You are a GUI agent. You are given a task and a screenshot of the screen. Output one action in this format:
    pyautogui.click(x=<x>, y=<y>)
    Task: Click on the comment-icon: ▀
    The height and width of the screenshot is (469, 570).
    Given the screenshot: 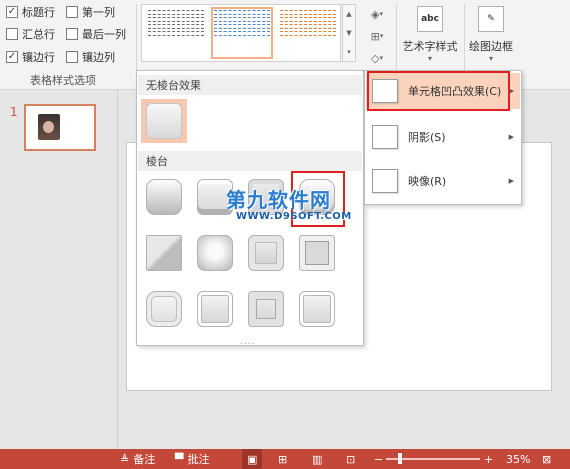 What is the action you would take?
    pyautogui.click(x=179, y=459)
    